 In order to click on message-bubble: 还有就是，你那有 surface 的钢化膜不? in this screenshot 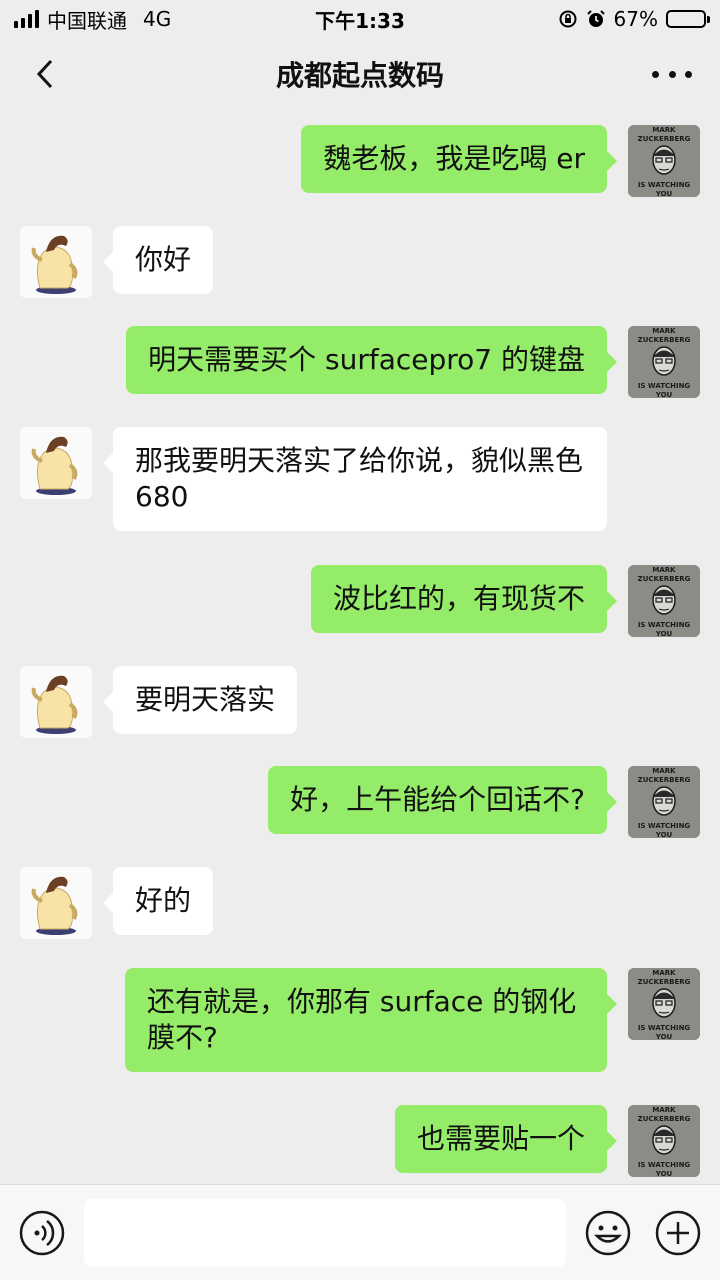, I will do `click(371, 1020)`.